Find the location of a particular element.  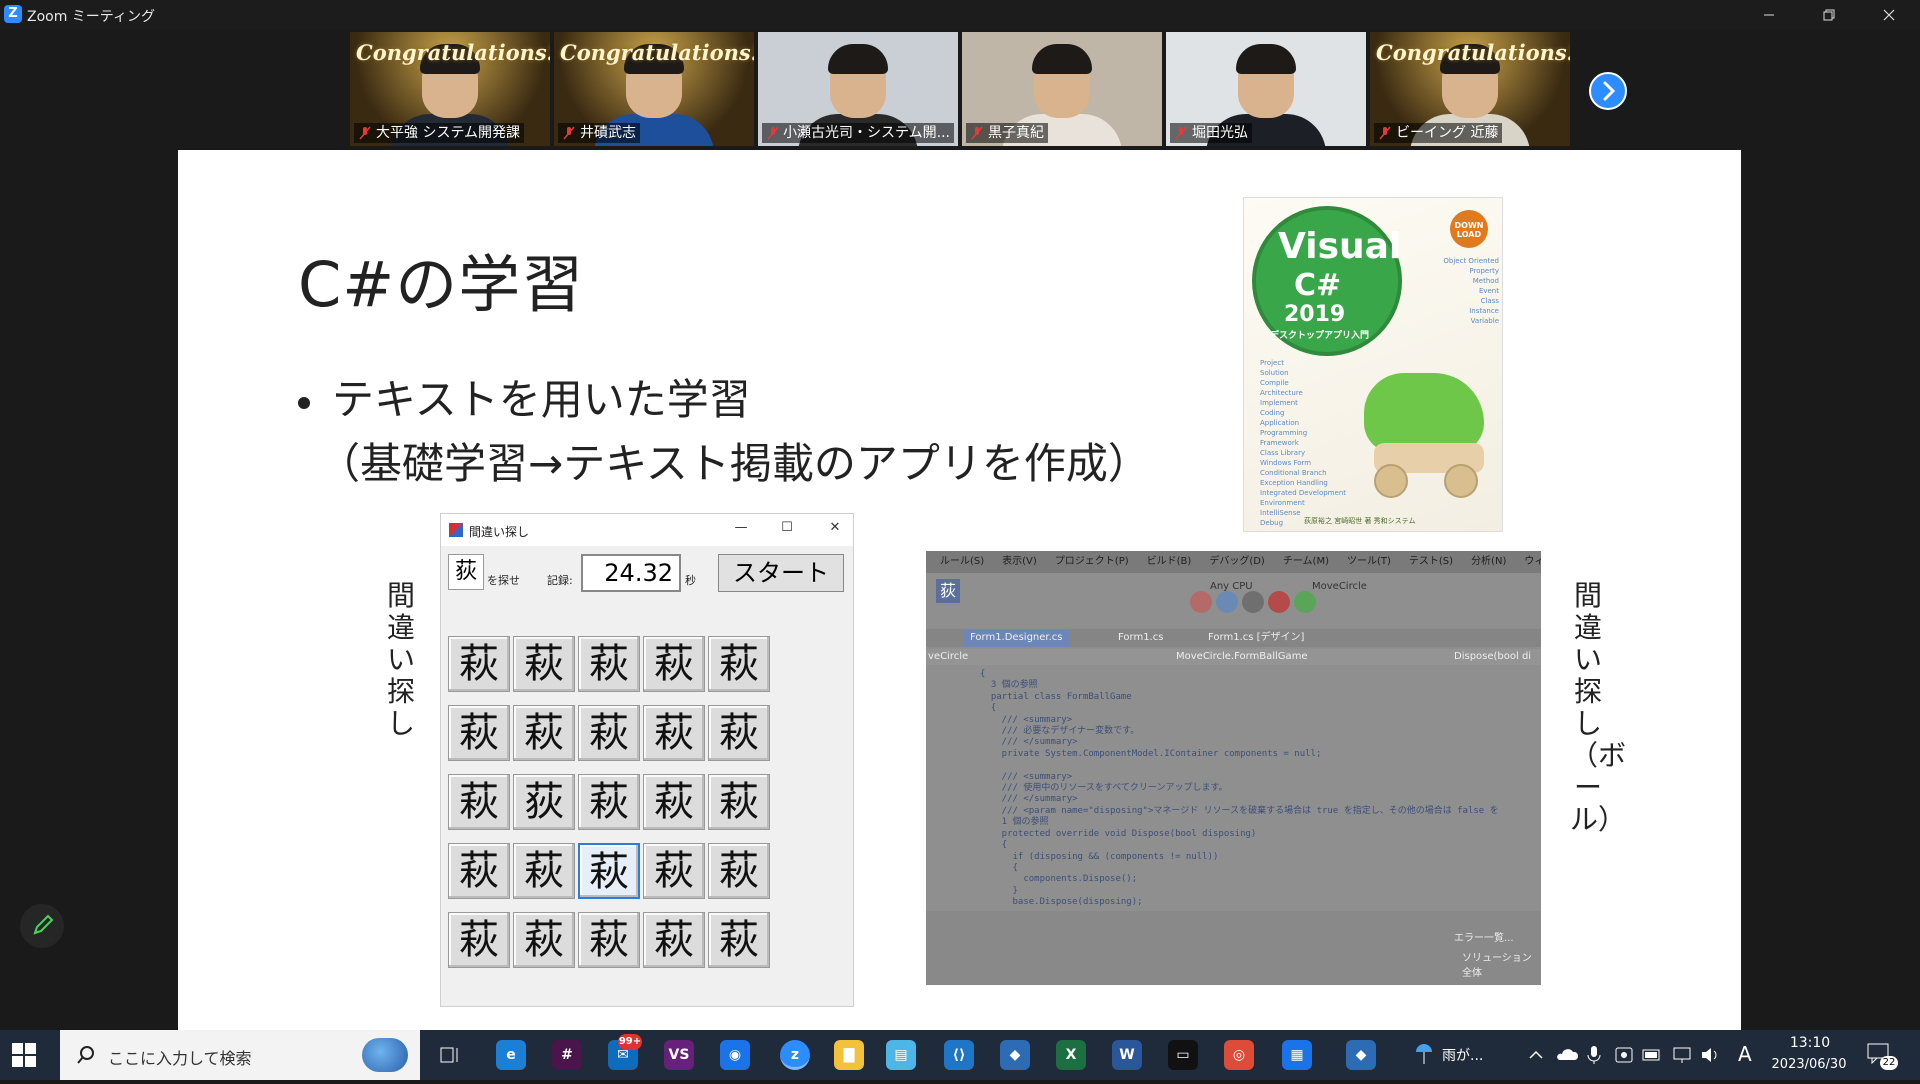

participant-tile: 堀田光弘 is located at coordinates (1266, 89).